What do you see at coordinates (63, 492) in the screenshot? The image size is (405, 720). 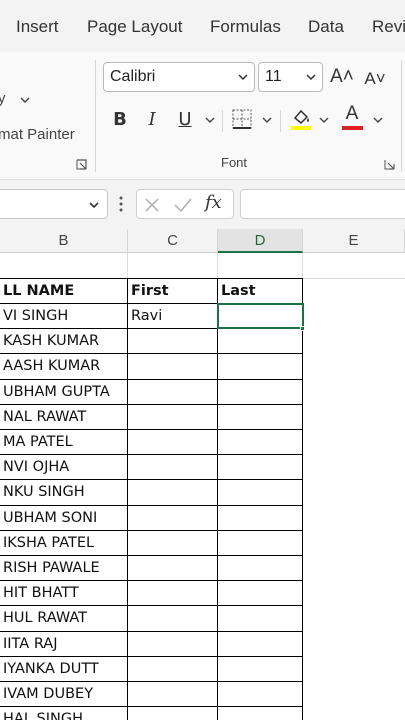 I see `cell-full-name: NKU SINGH` at bounding box center [63, 492].